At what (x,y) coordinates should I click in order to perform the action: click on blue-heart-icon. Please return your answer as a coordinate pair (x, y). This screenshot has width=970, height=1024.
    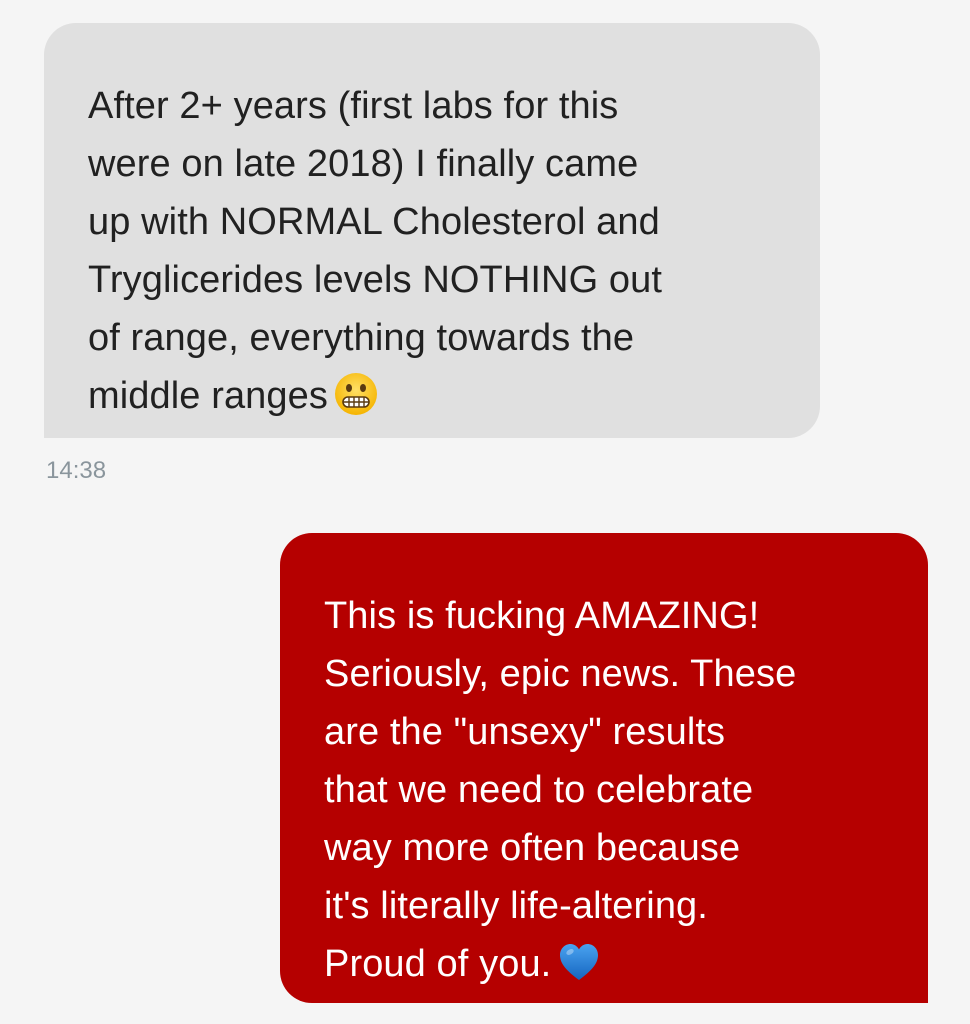
    Looking at the image, I should click on (579, 970).